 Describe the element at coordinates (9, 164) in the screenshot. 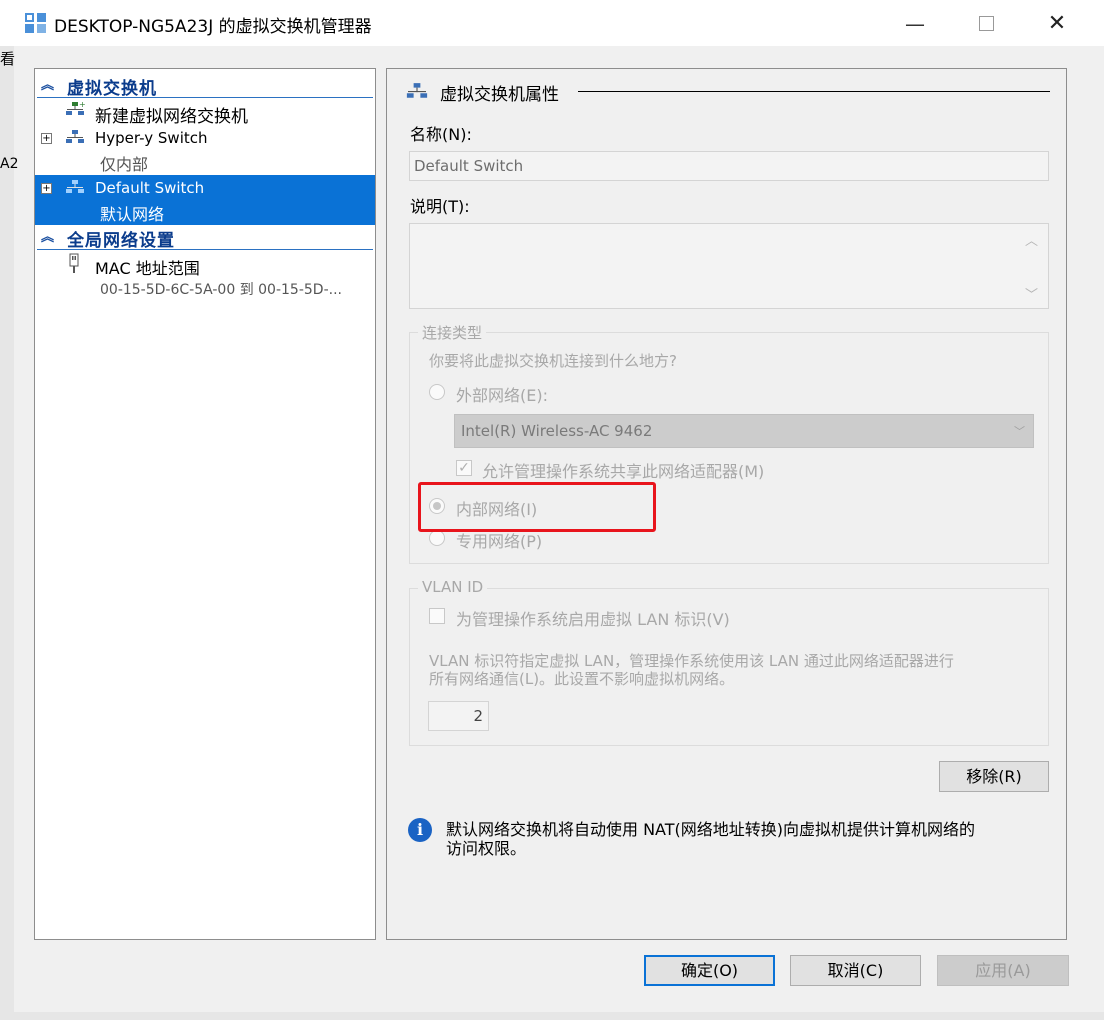

I see `background-window-text-2: A2` at that location.